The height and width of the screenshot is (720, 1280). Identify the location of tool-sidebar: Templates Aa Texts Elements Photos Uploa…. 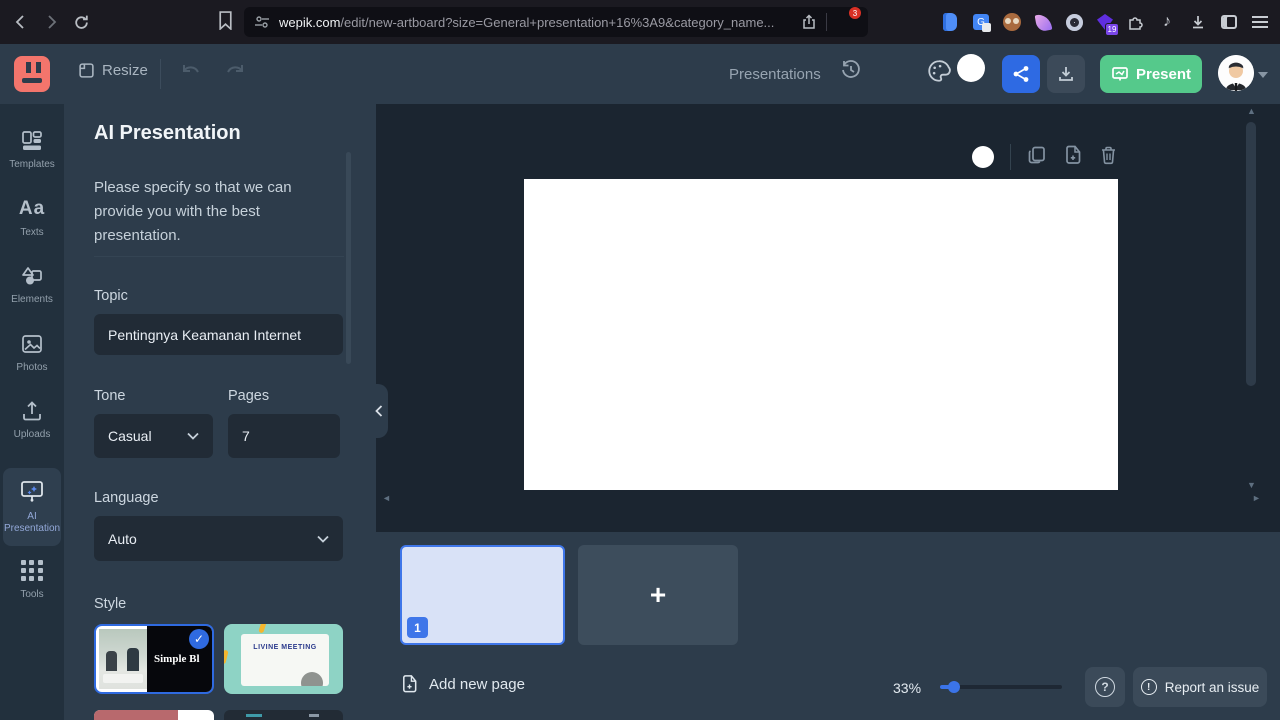
(32, 412).